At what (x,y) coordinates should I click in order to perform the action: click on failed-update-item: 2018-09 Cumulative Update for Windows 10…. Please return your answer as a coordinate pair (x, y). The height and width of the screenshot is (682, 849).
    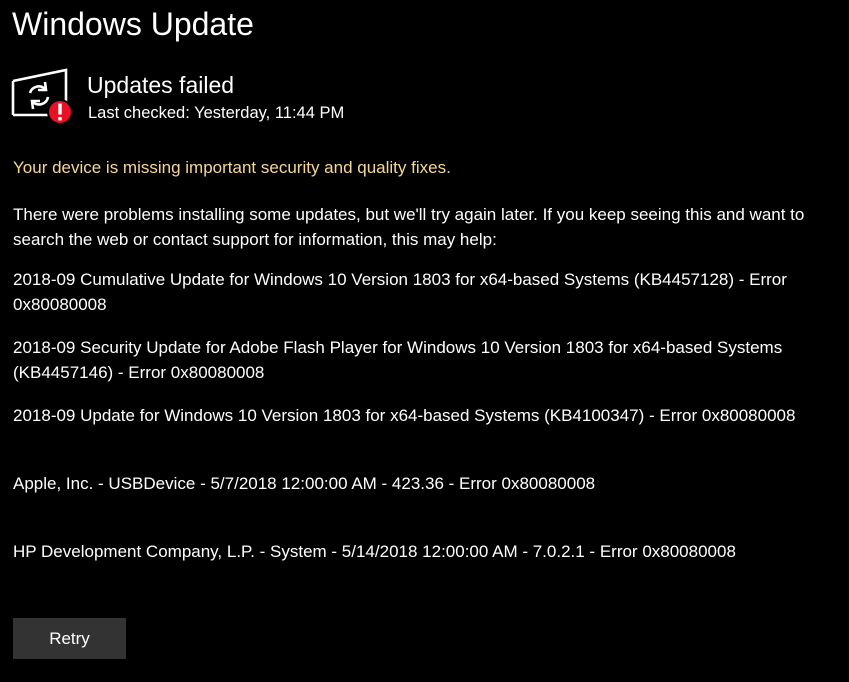
    Looking at the image, I should click on (400, 292).